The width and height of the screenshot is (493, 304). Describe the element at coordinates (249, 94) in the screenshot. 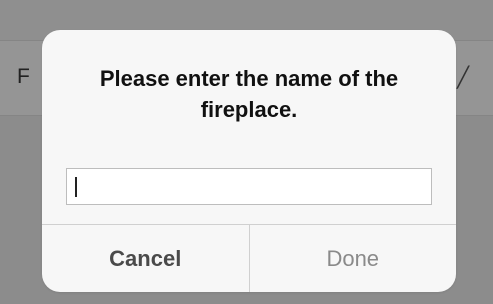

I see `dialog-title: Please enter the name of the fireplace.` at that location.